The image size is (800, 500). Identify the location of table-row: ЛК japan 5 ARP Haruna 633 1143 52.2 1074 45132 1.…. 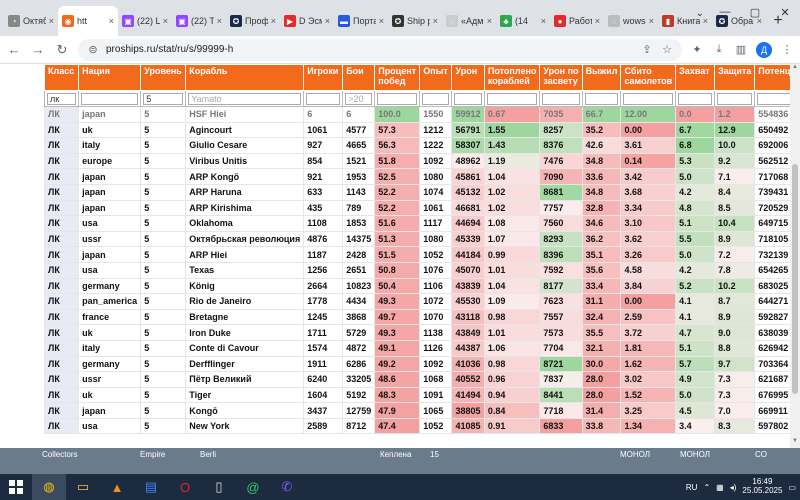
(421, 192).